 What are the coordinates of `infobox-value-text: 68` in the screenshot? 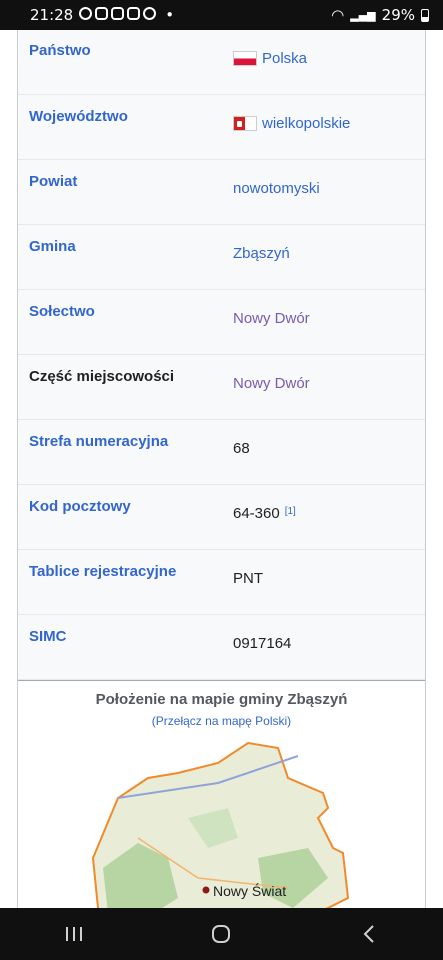 It's located at (241, 448).